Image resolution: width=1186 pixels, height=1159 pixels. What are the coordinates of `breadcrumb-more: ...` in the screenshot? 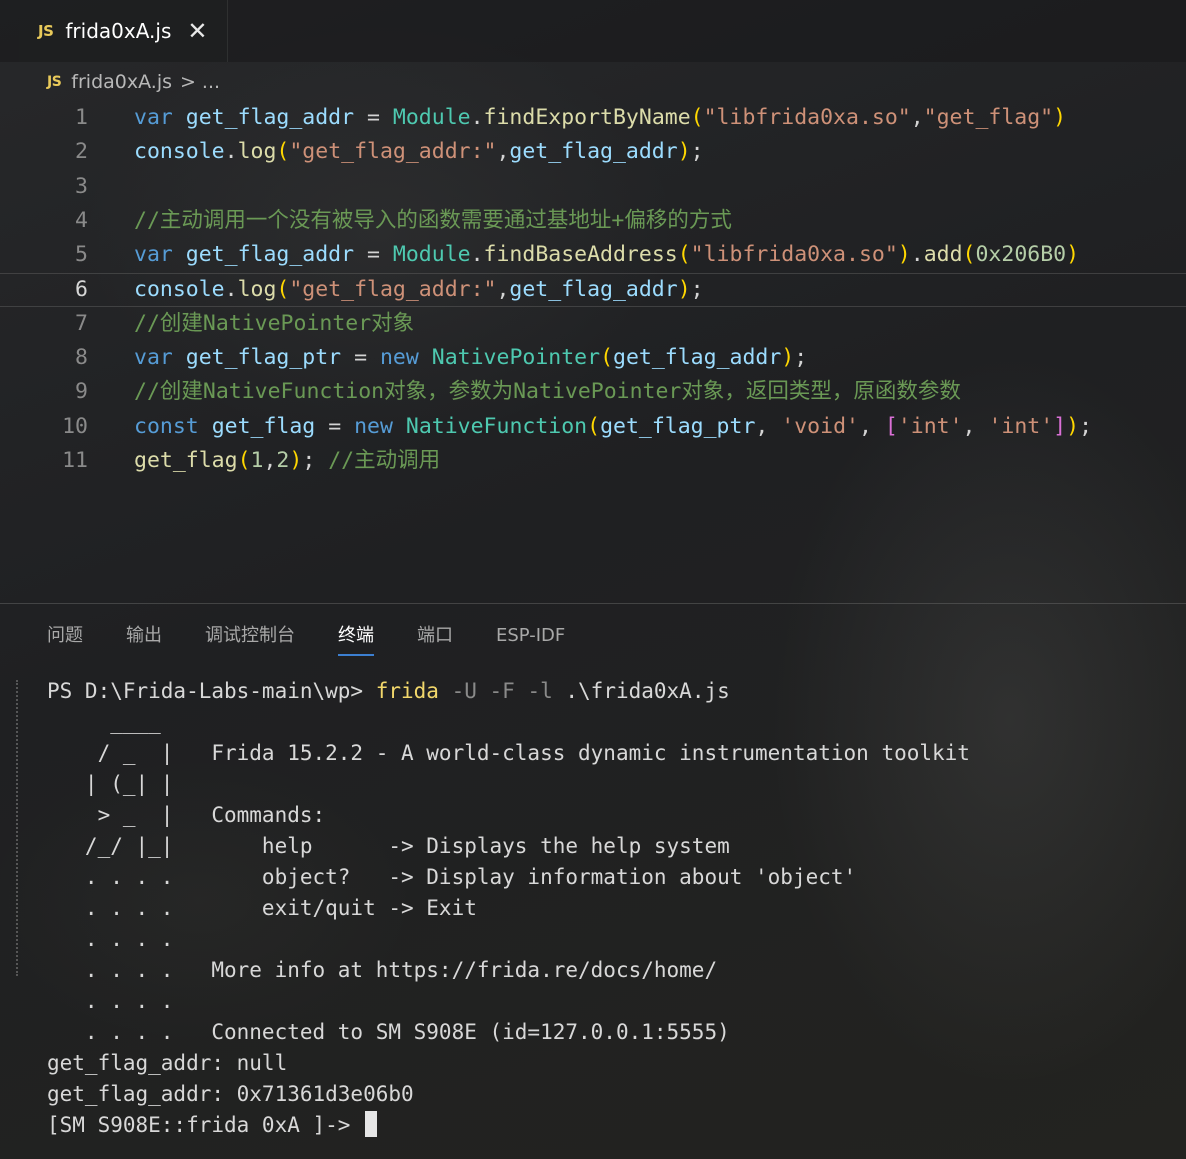 It's located at (211, 82).